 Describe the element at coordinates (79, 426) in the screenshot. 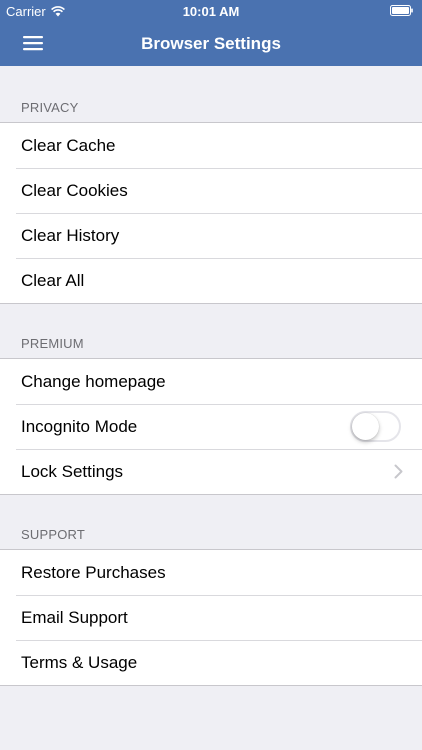

I see `row-label: Incognito Mode` at that location.